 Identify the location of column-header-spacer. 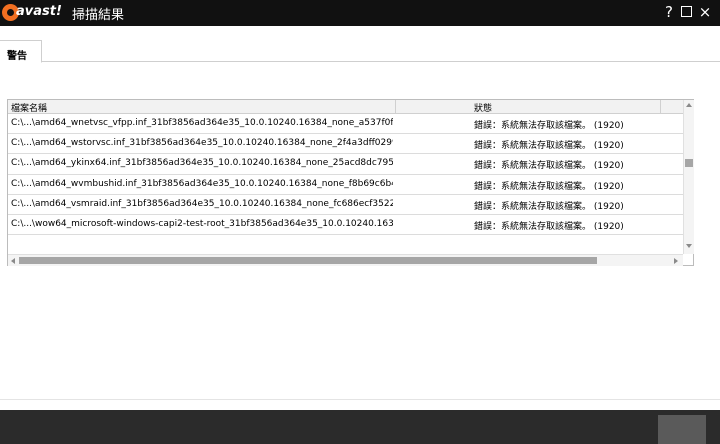
(672, 106).